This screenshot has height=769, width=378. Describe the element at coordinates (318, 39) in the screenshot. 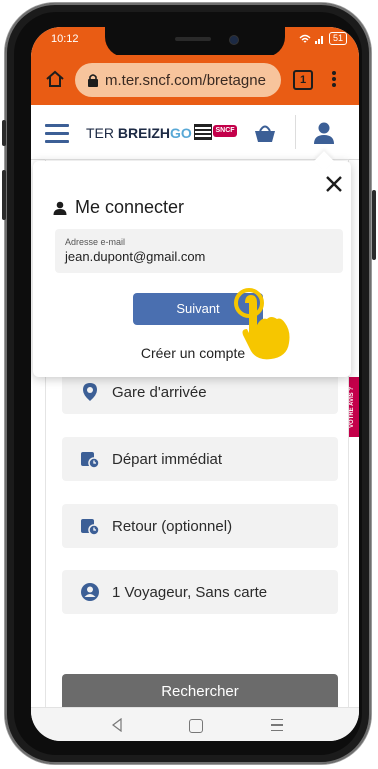

I see `signal-icon` at that location.